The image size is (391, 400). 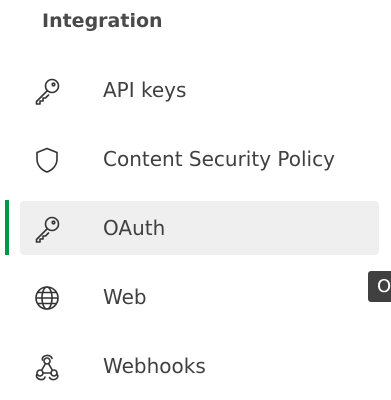 I want to click on nav-item-label: API keys, so click(x=145, y=90).